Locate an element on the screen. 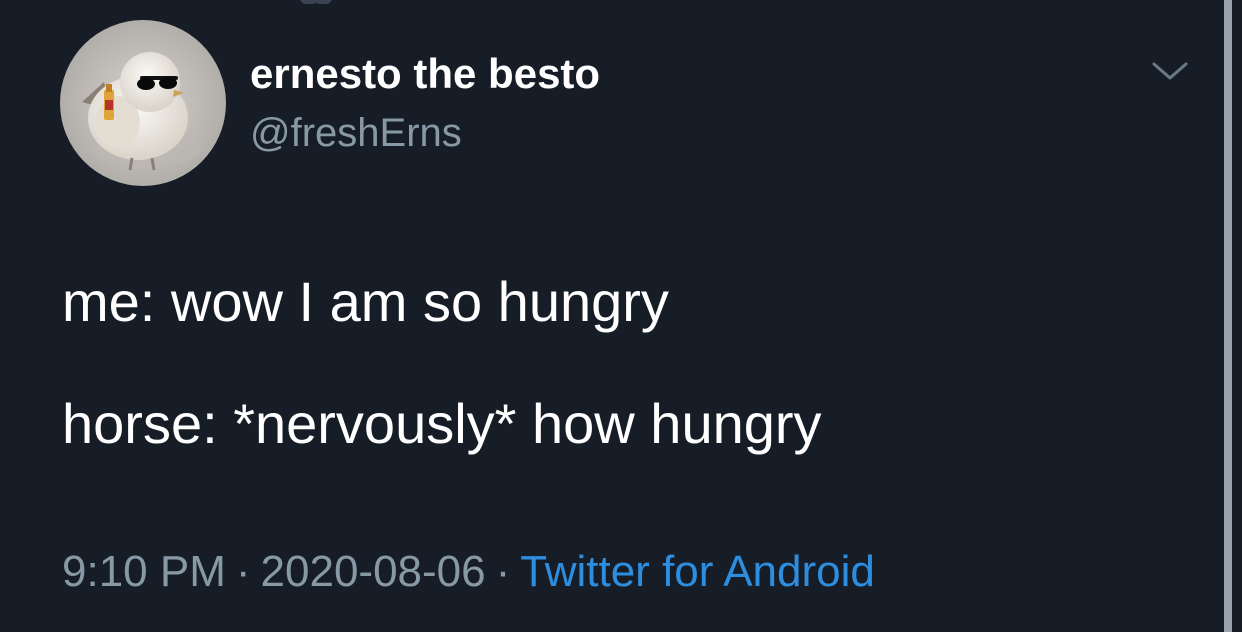  previous-tweet-fragment is located at coordinates (621, 4).